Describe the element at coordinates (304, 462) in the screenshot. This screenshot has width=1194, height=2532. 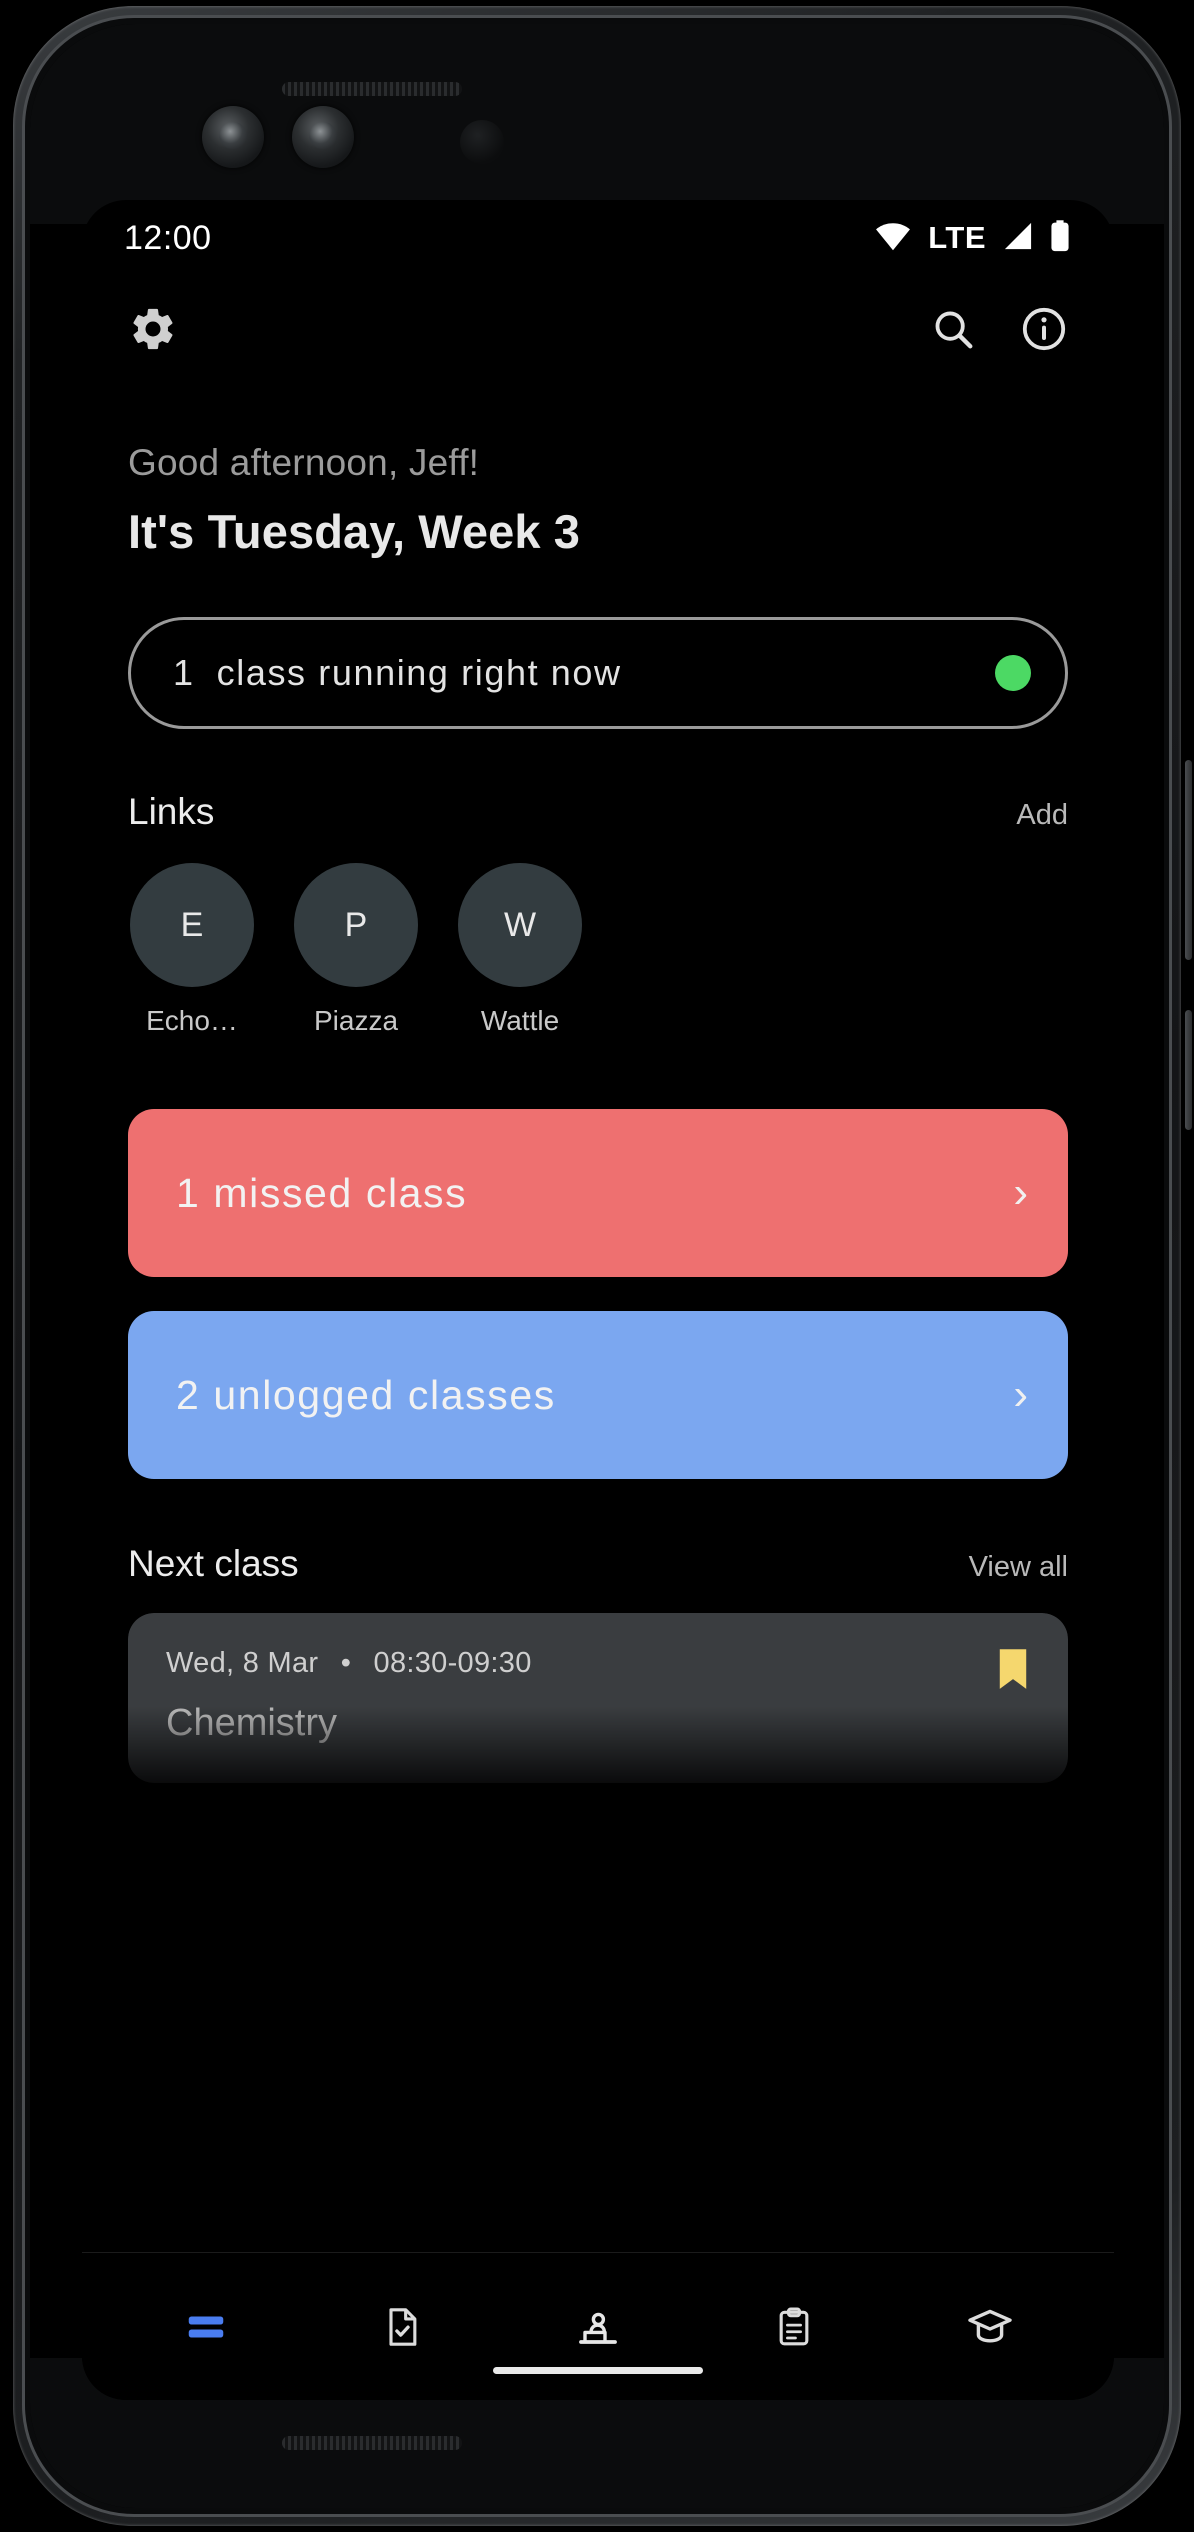
I see `greeting-text: Good afternoon, Jeff!` at that location.